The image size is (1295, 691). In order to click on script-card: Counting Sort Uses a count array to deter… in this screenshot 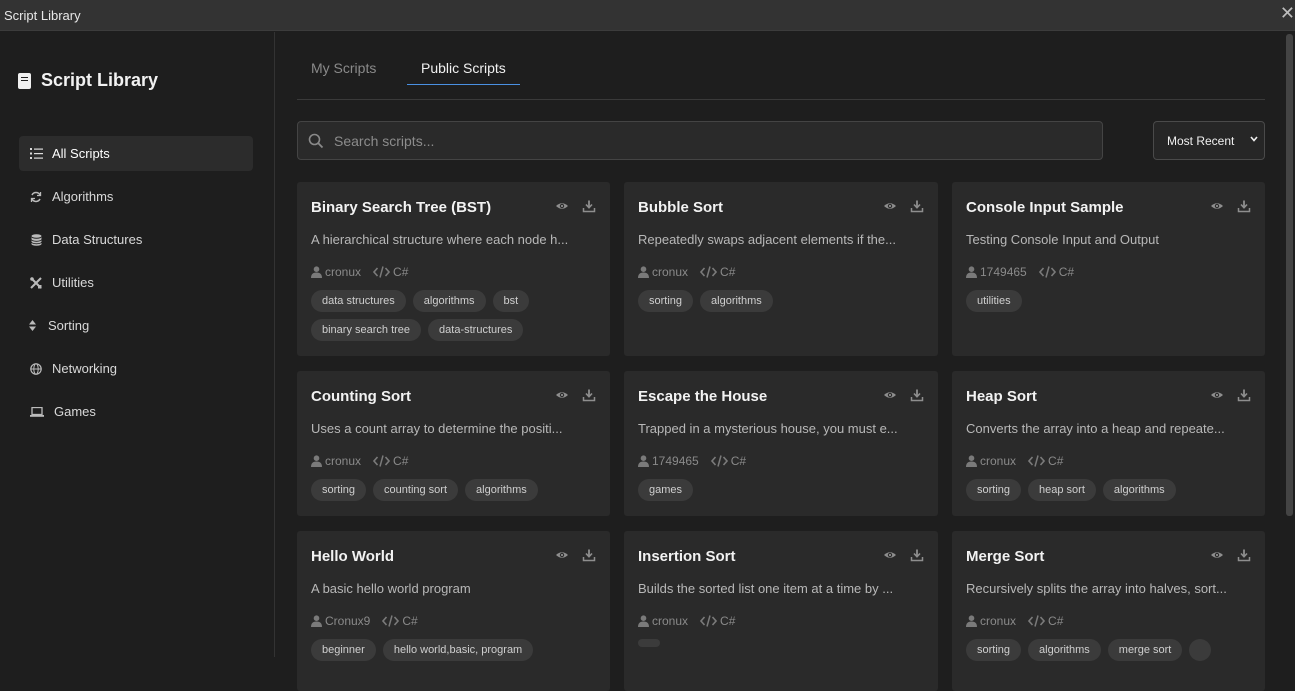, I will do `click(453, 443)`.